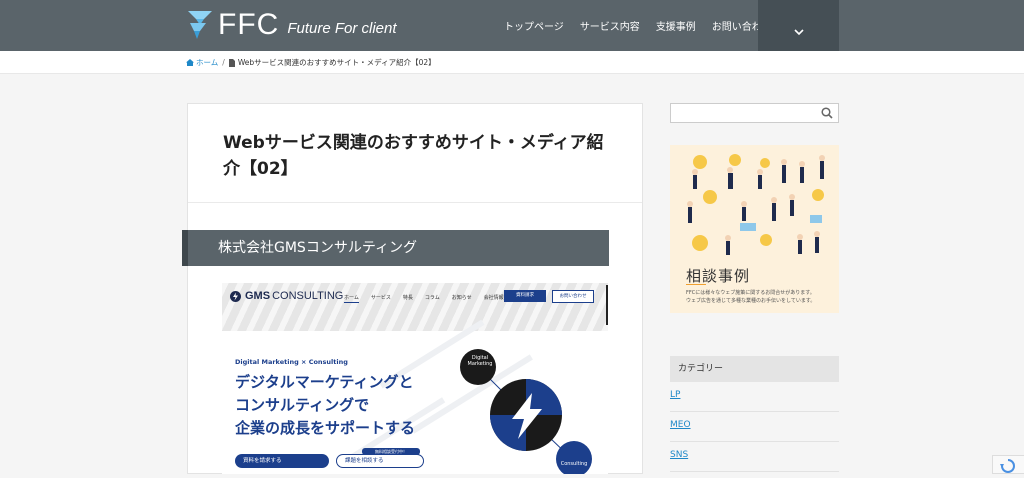  What do you see at coordinates (676, 25) in the screenshot?
I see `nav-cases: 支援事例` at bounding box center [676, 25].